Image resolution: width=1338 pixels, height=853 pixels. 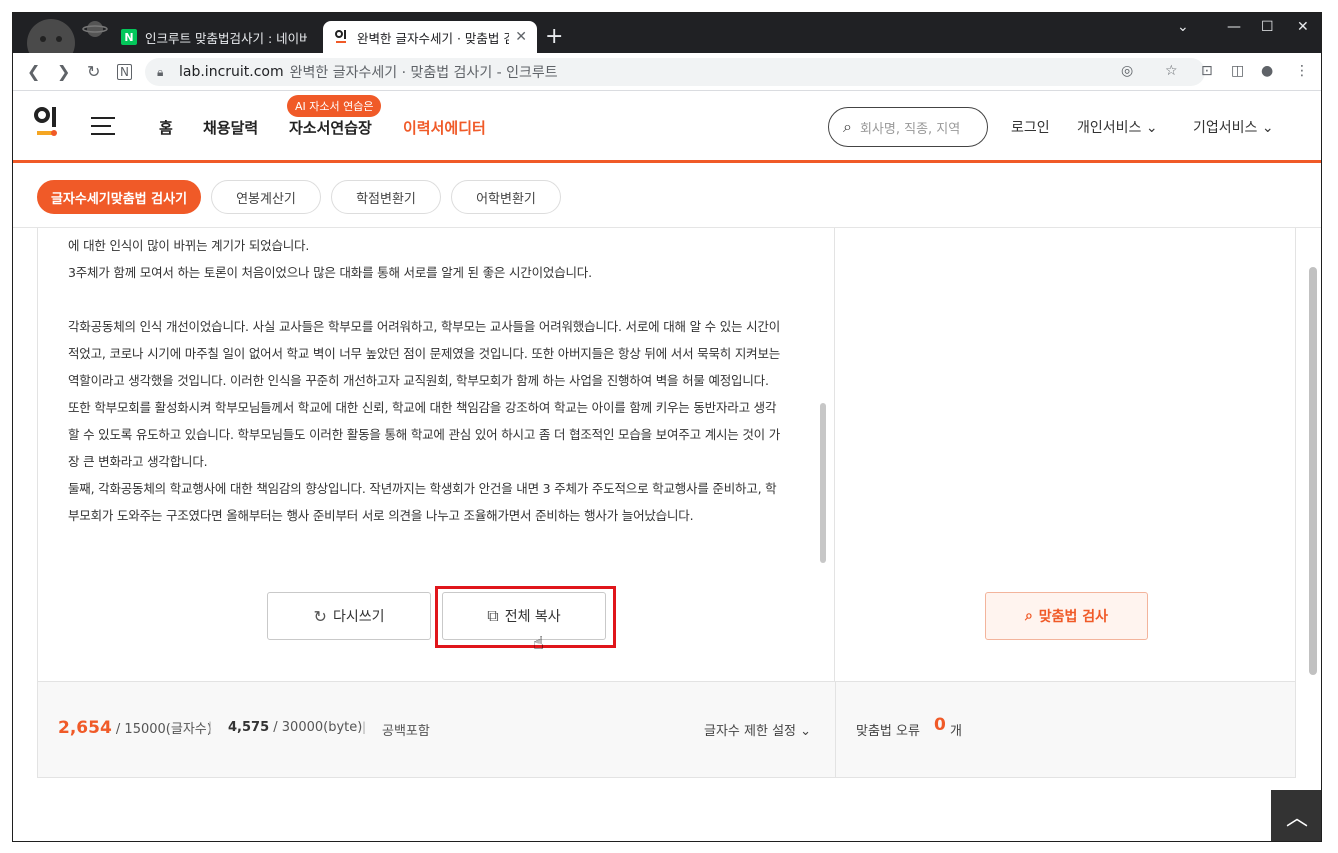 I want to click on page-title-in-omnibox: 완벽한 글자수세기 · 맞춤법 검사기 - 인크루트, so click(x=423, y=73).